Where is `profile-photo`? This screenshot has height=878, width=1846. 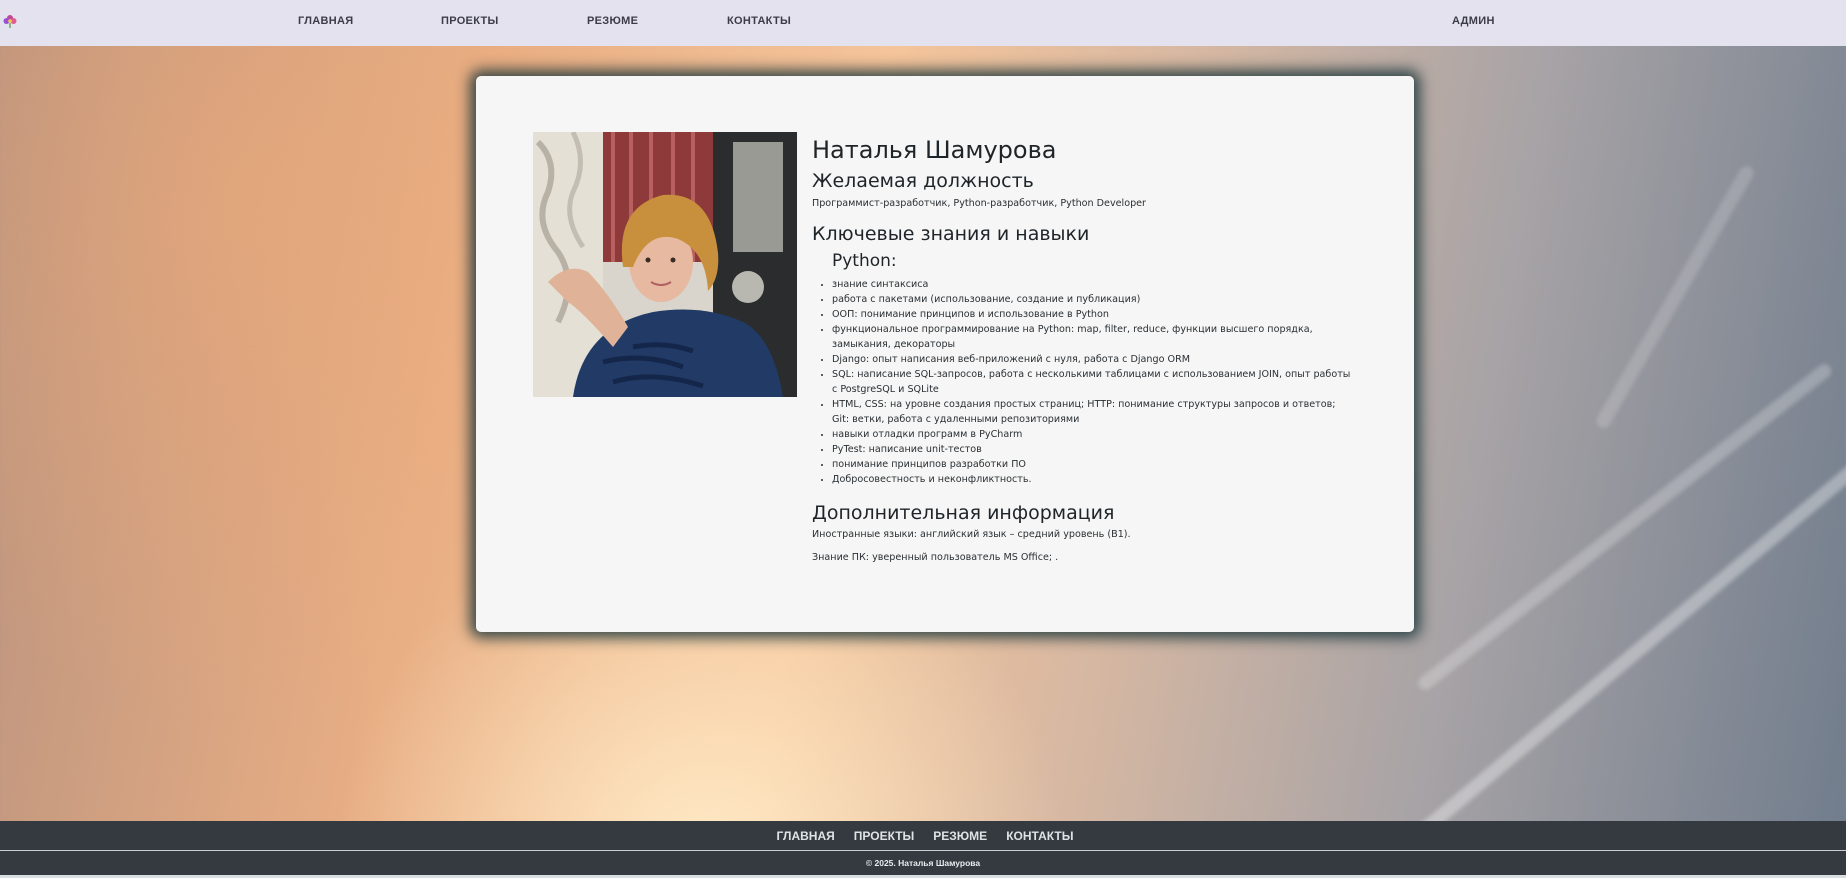 profile-photo is located at coordinates (665, 264).